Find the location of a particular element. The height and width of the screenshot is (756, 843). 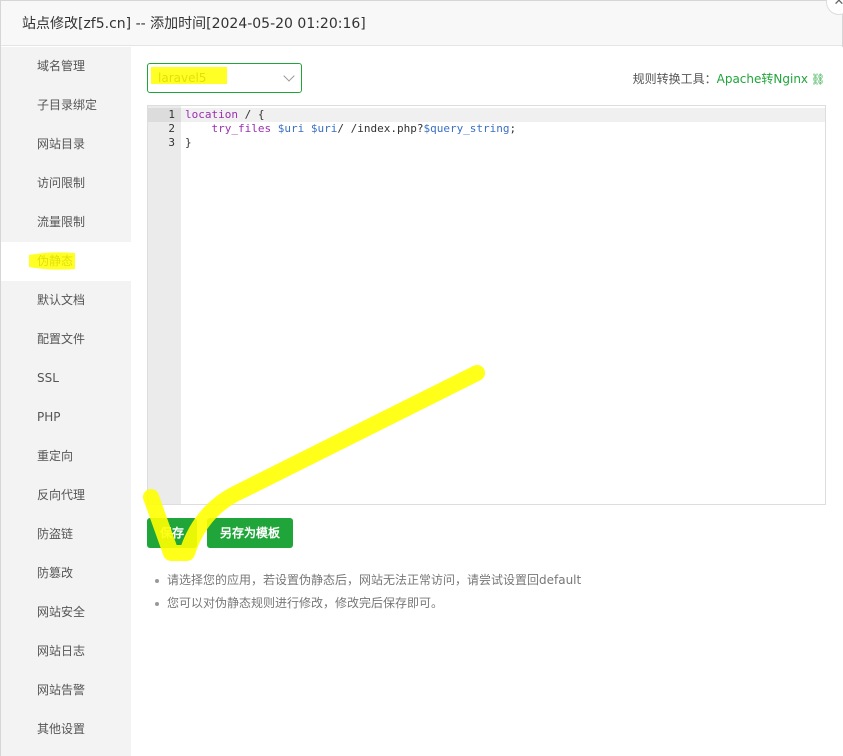

apache-to-nginx-link: Apache转Nginx is located at coordinates (762, 79).